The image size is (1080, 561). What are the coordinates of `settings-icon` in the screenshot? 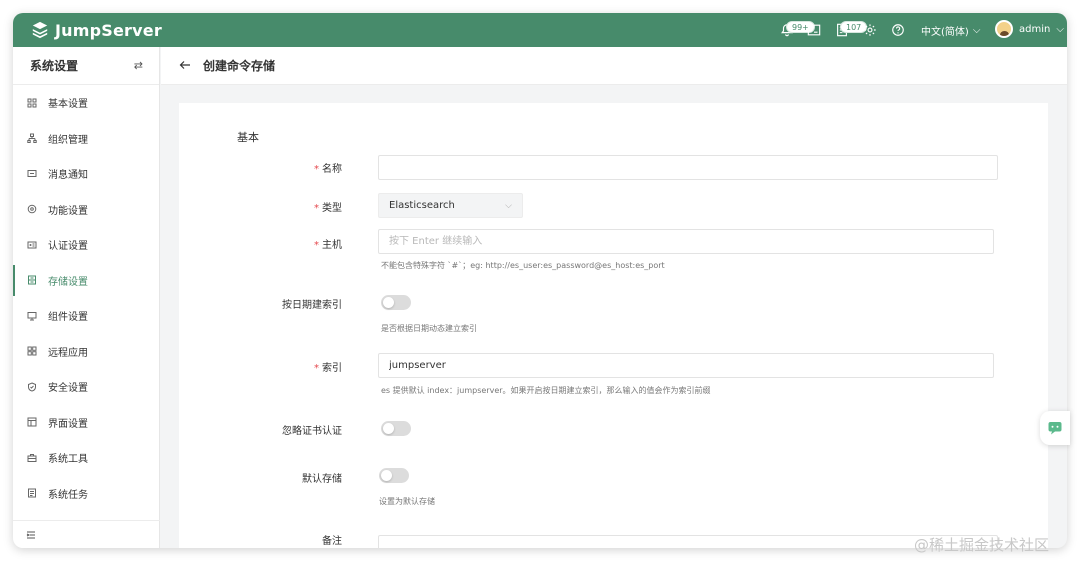 It's located at (870, 30).